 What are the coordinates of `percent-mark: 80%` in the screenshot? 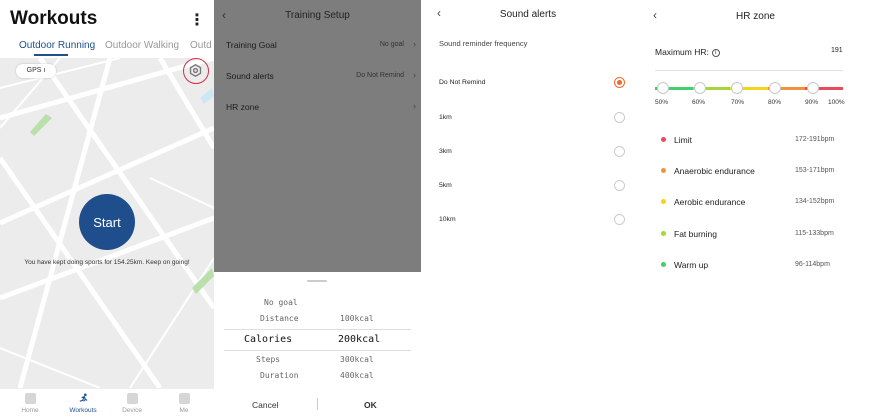 It's located at (775, 102).